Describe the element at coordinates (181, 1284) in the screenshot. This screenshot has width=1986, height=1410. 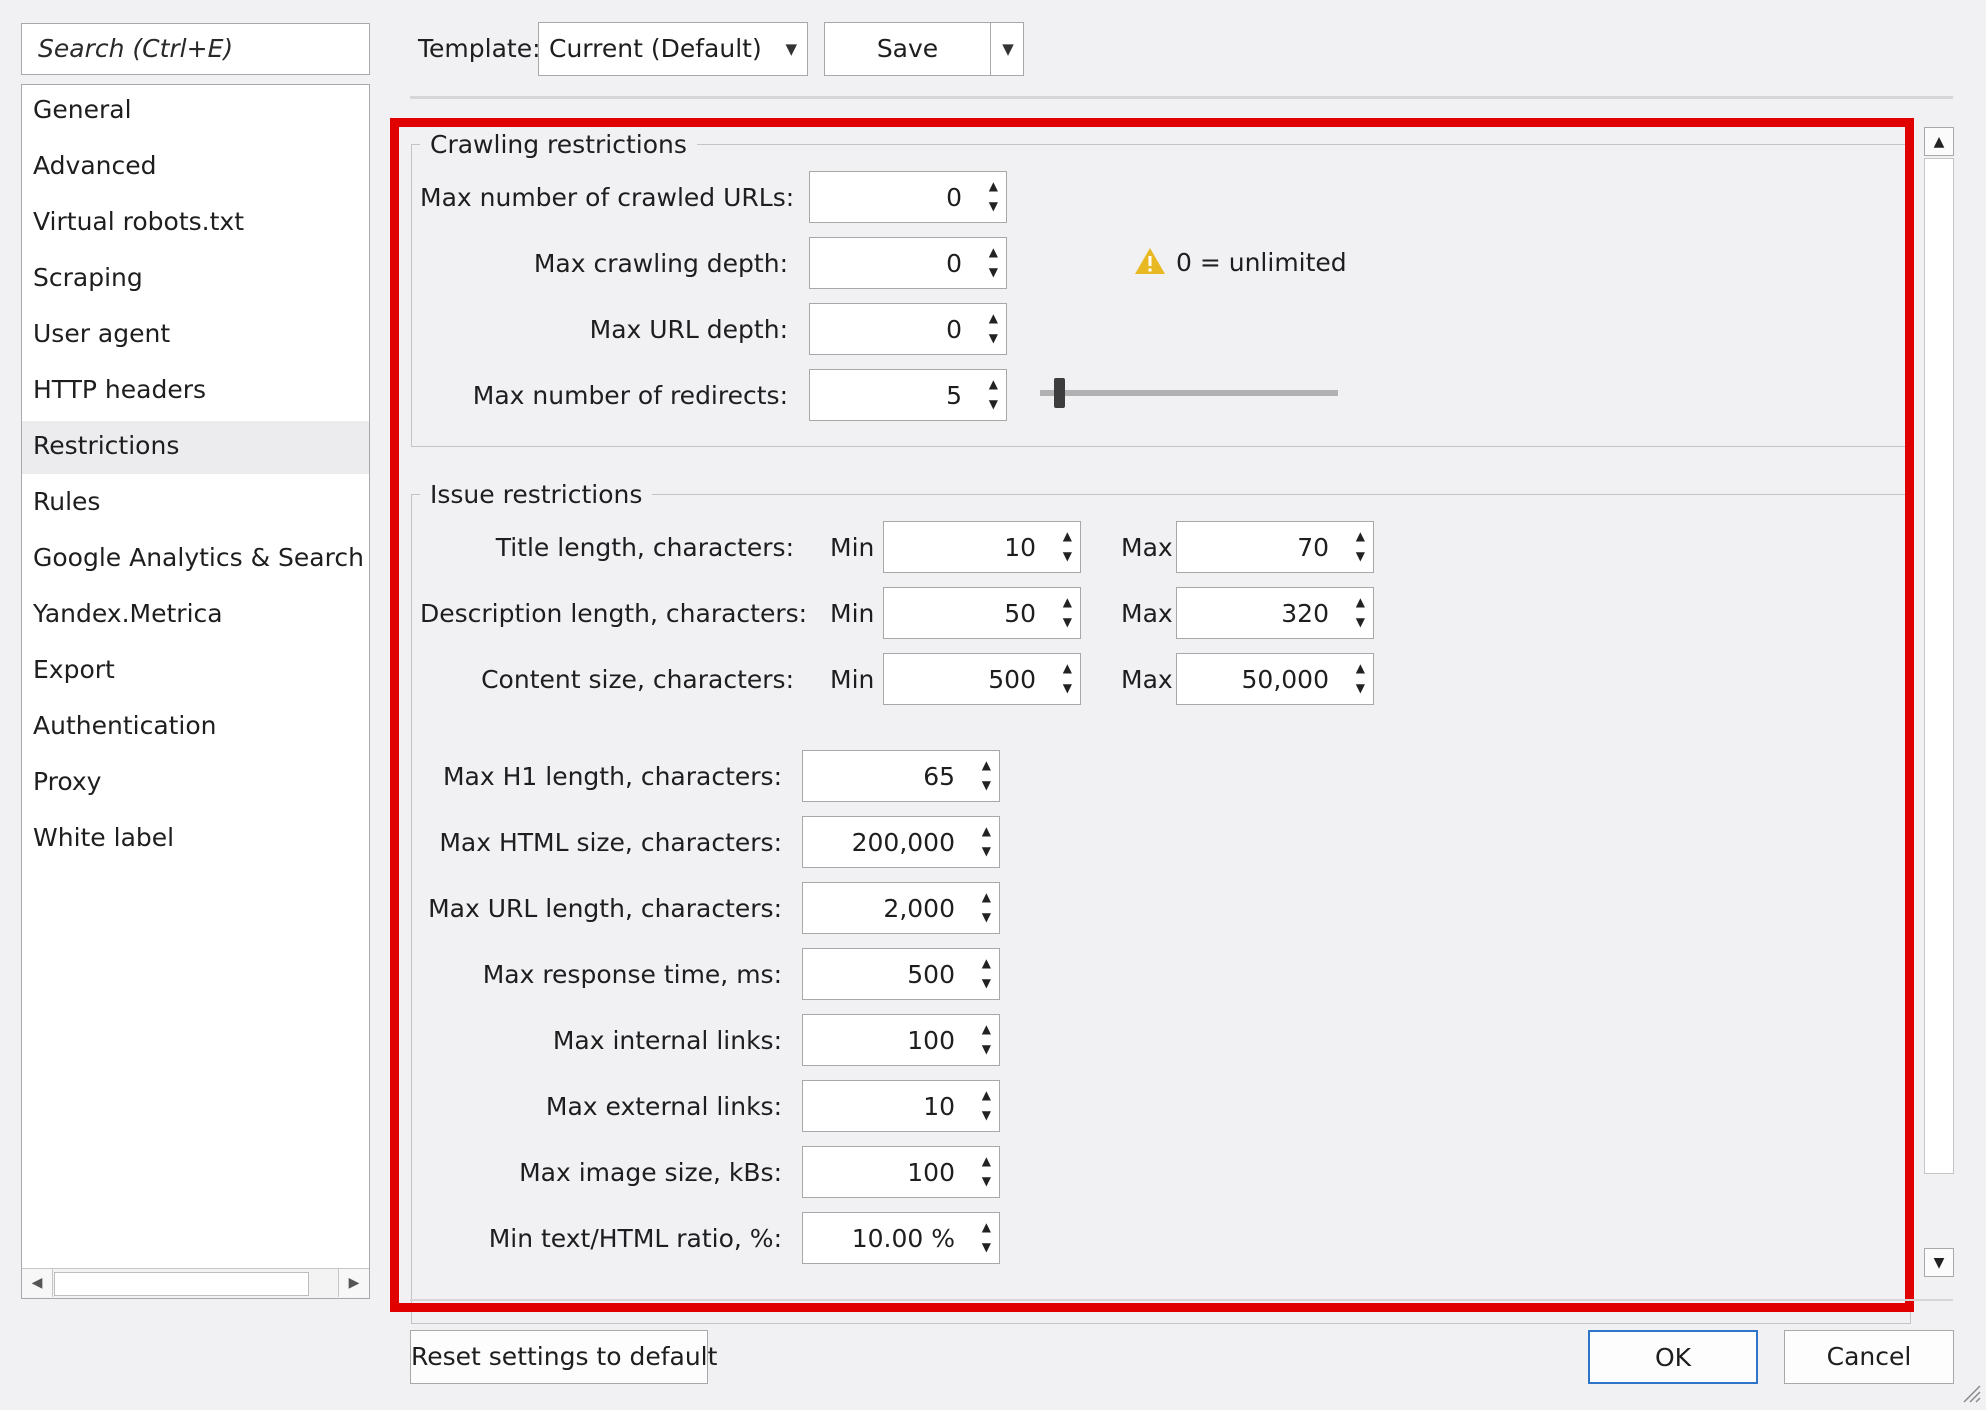
I see `scroll-thumb` at that location.